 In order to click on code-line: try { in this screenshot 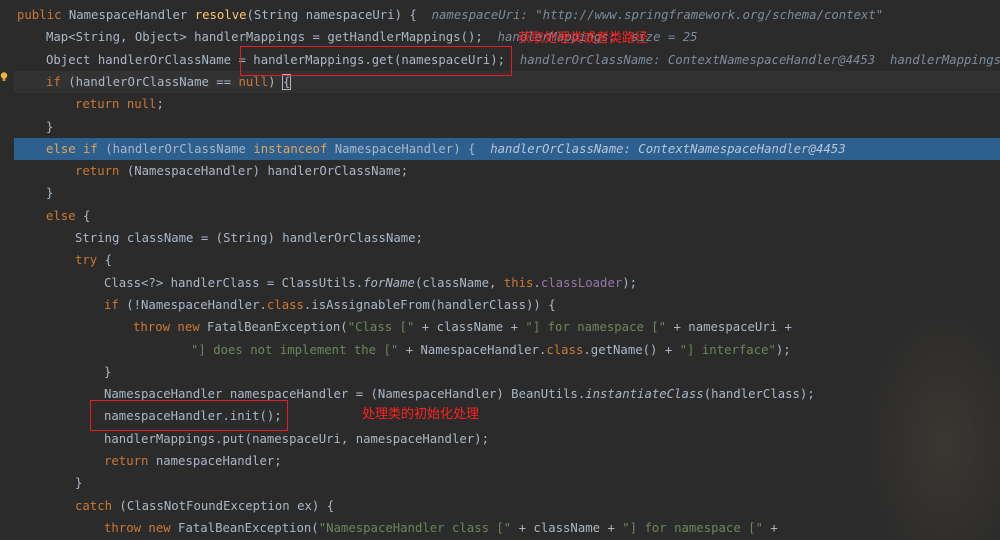, I will do `click(507, 260)`.